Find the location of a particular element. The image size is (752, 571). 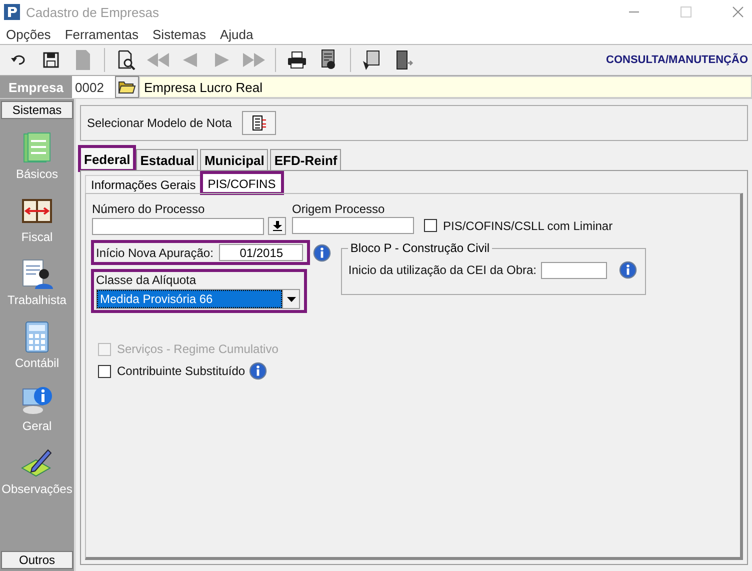

checkbox-label: PIS/COFINS/CSLL com Liminar is located at coordinates (528, 225).